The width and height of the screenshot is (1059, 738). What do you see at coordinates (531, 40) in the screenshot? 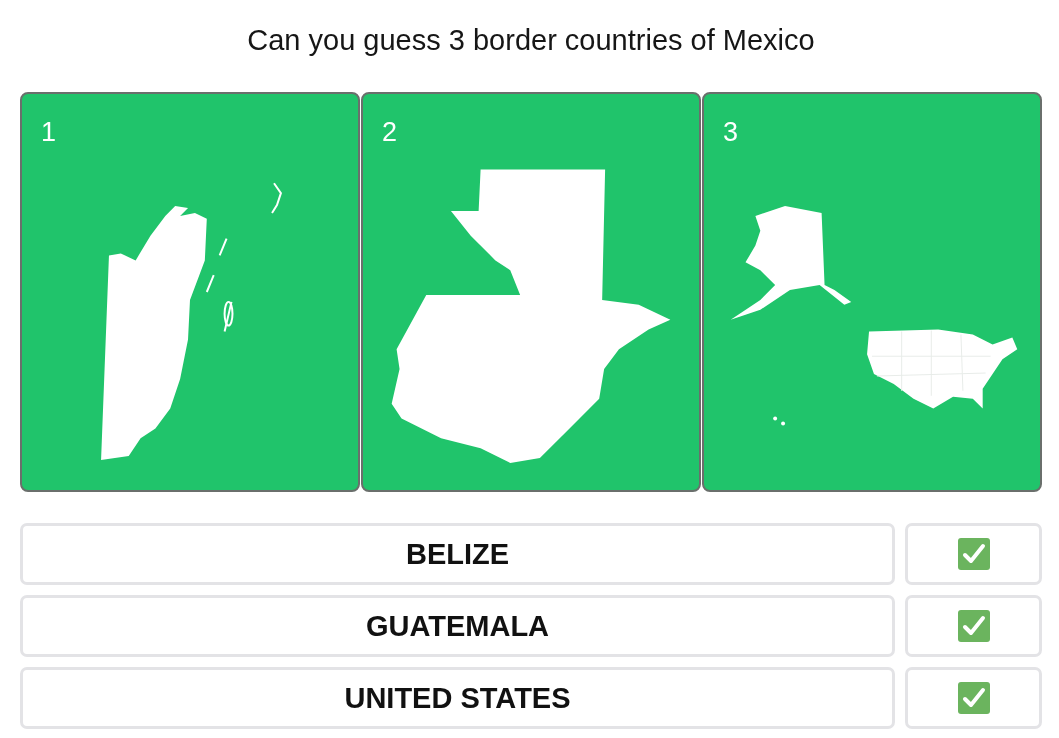
I see `question-title: Can you guess 3 border countries of Mexico` at bounding box center [531, 40].